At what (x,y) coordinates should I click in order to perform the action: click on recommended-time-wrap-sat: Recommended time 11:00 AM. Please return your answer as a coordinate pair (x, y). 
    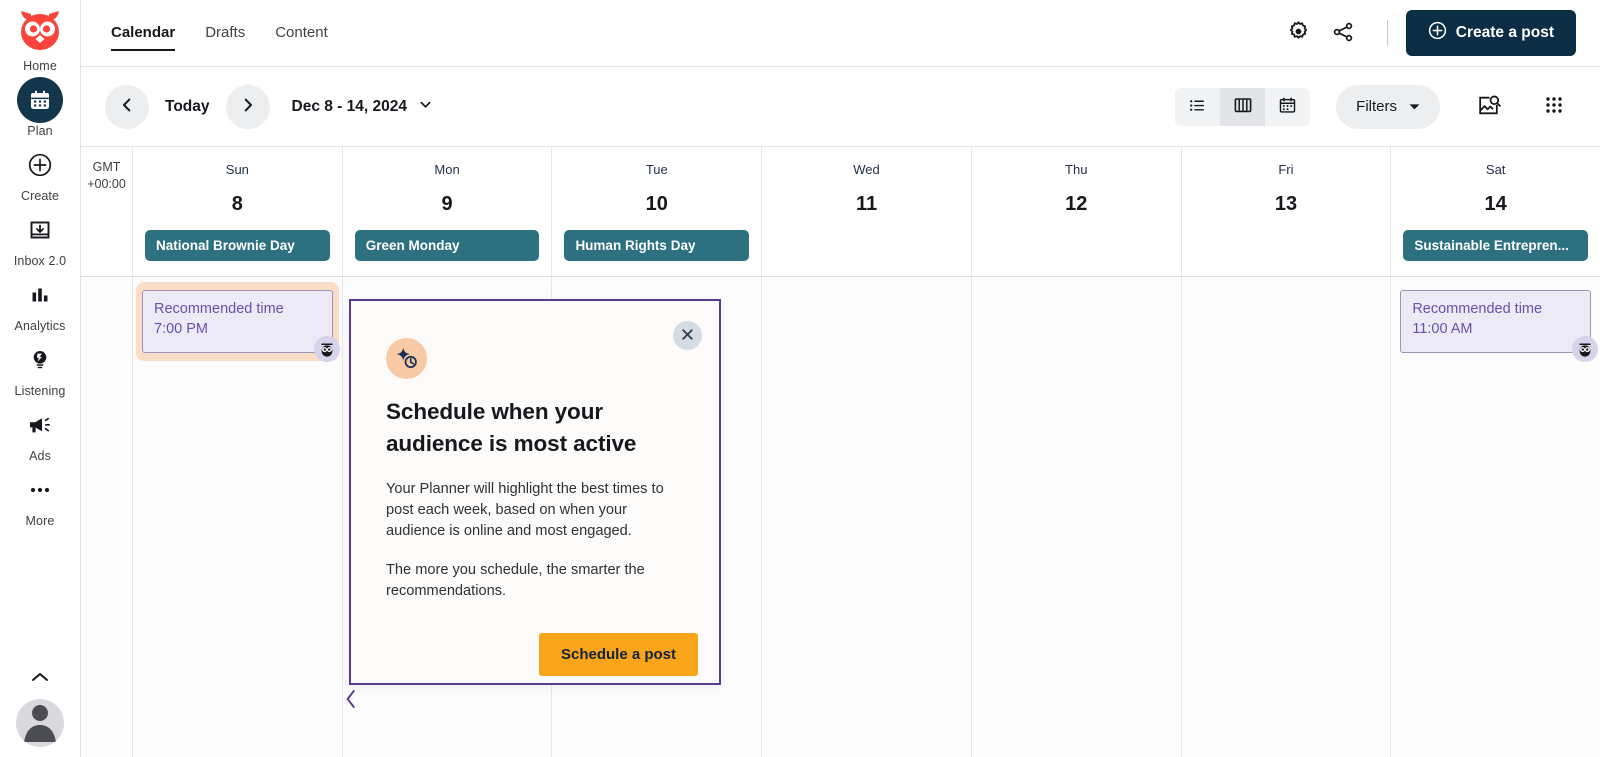
    Looking at the image, I should click on (1499, 326).